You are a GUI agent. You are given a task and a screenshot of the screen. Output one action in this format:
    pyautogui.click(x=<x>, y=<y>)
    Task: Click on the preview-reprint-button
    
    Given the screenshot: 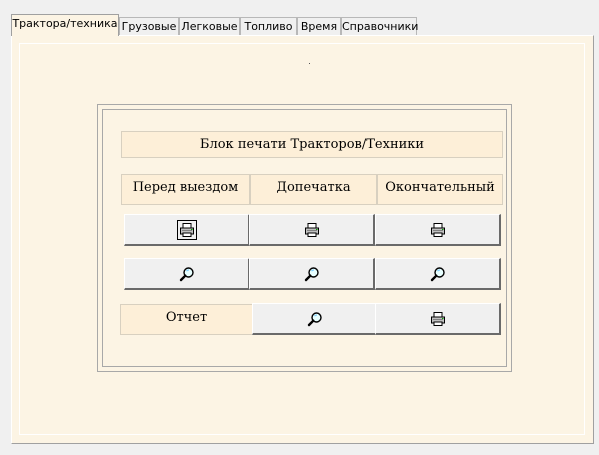 What is the action you would take?
    pyautogui.click(x=312, y=274)
    